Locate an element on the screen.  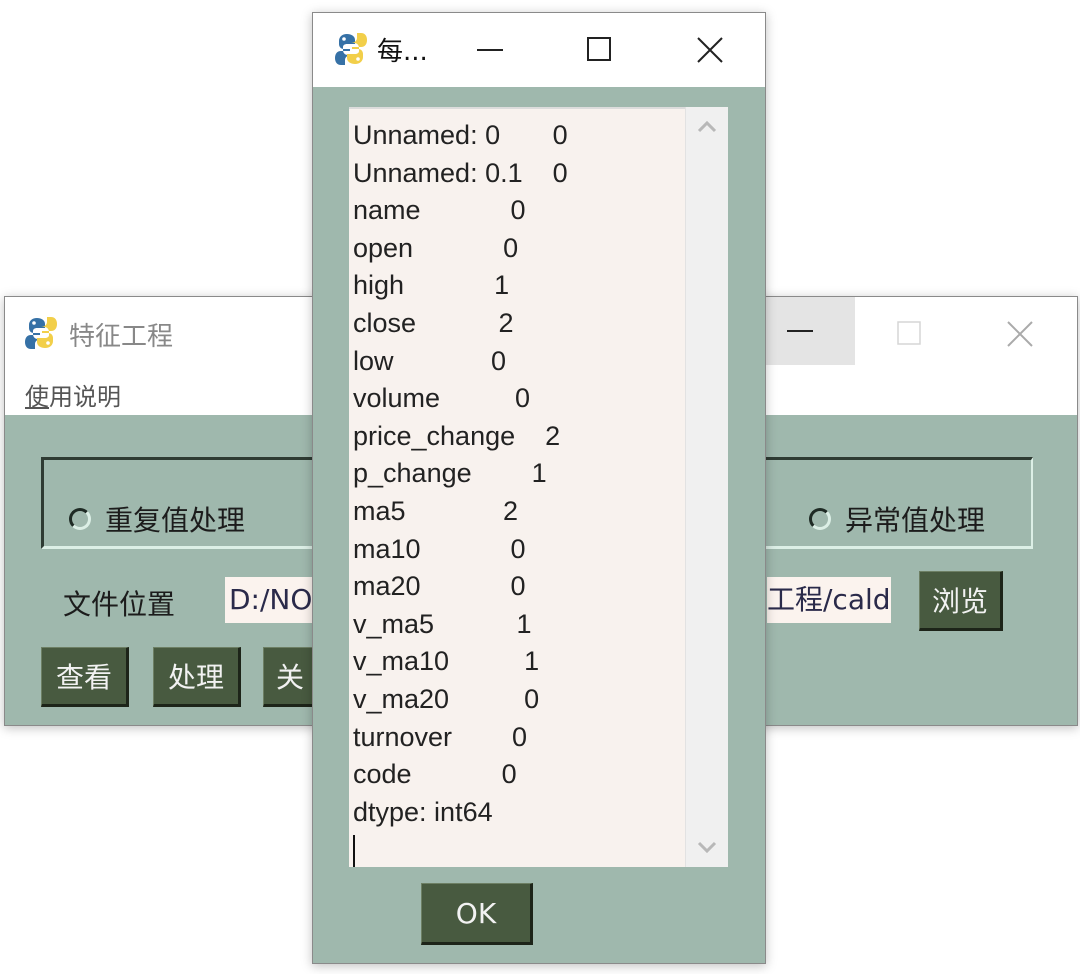
file-path-text-end: 工程/caldle is located at coordinates (829, 599).